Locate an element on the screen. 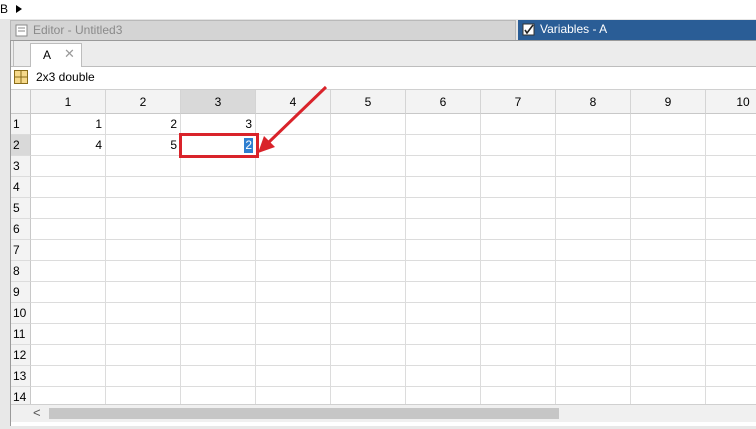  annotation-arrow is located at coordinates (293, 119).